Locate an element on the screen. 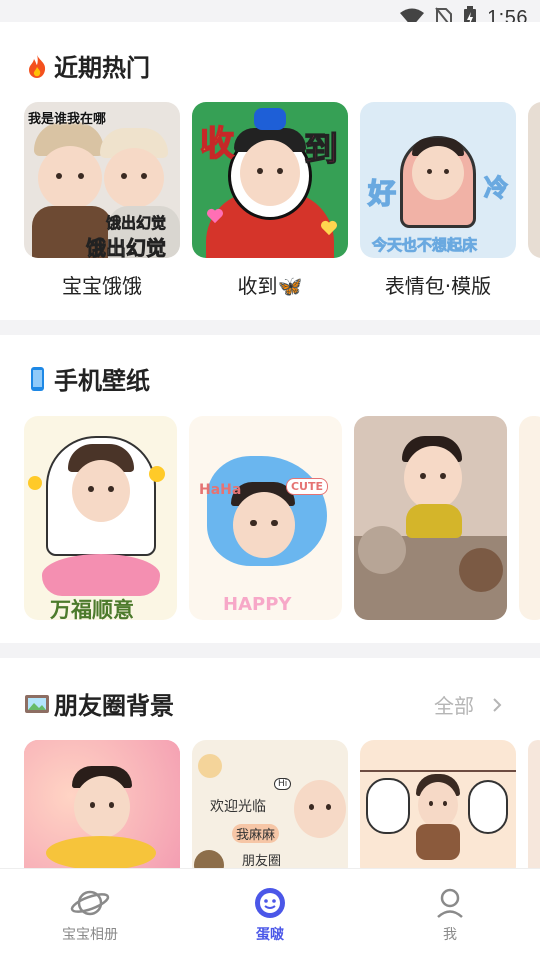 This screenshot has height=960, width=540. tab-danbo: 蛋啵 is located at coordinates (270, 914).